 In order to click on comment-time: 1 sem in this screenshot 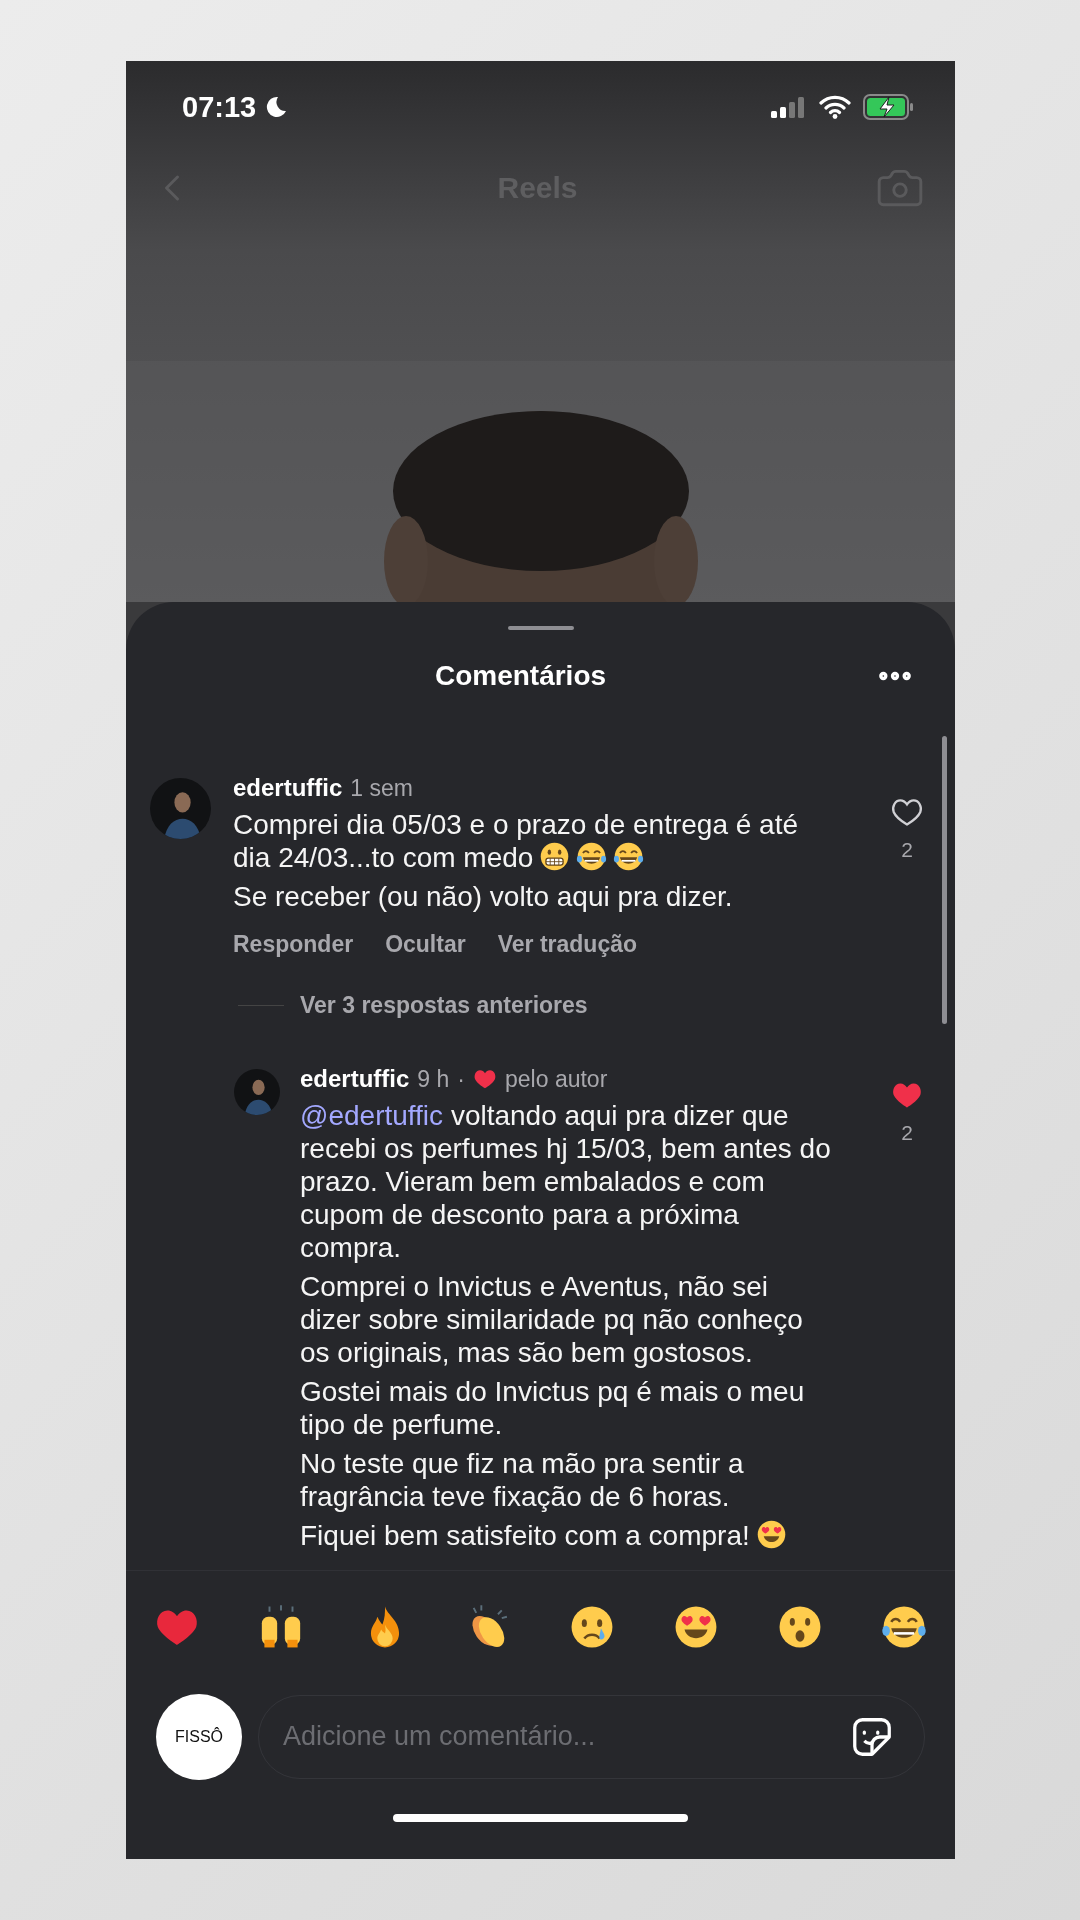, I will do `click(381, 788)`.